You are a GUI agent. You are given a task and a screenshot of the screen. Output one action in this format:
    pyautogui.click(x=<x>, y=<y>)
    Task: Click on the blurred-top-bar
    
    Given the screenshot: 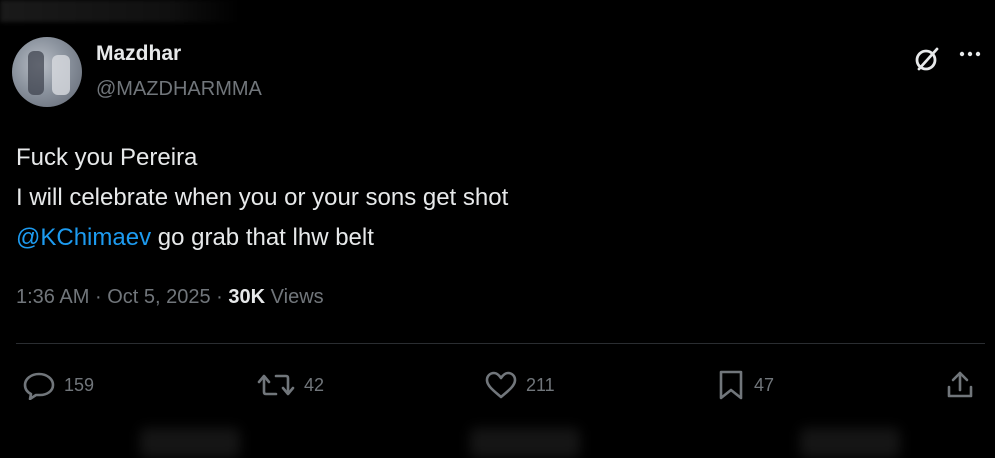 What is the action you would take?
    pyautogui.click(x=120, y=11)
    